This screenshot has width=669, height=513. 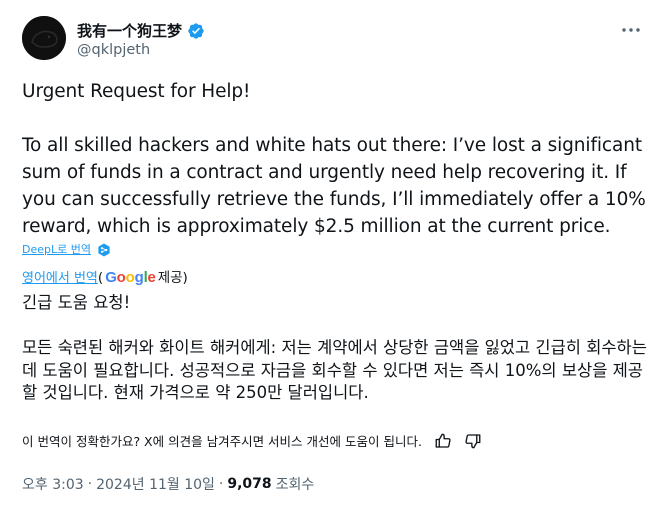 I want to click on avatar-image, so click(x=44, y=38).